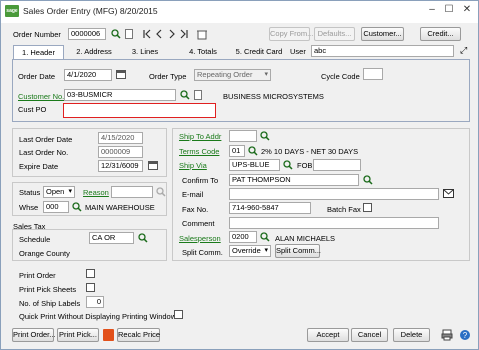 Image resolution: width=479 pixels, height=350 pixels. What do you see at coordinates (254, 165) in the screenshot?
I see `ship-via-field: UPS-BLUE` at bounding box center [254, 165].